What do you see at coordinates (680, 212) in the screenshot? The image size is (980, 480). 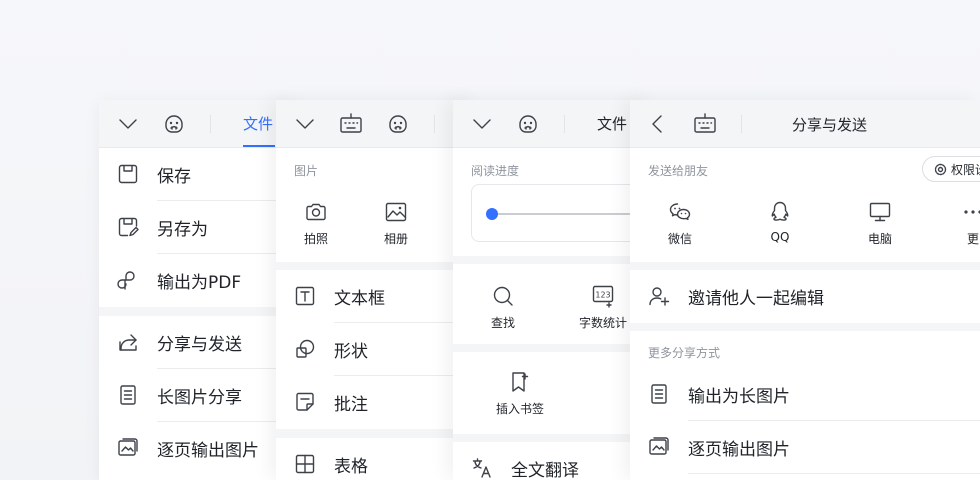 I see `wechat-icon` at bounding box center [680, 212].